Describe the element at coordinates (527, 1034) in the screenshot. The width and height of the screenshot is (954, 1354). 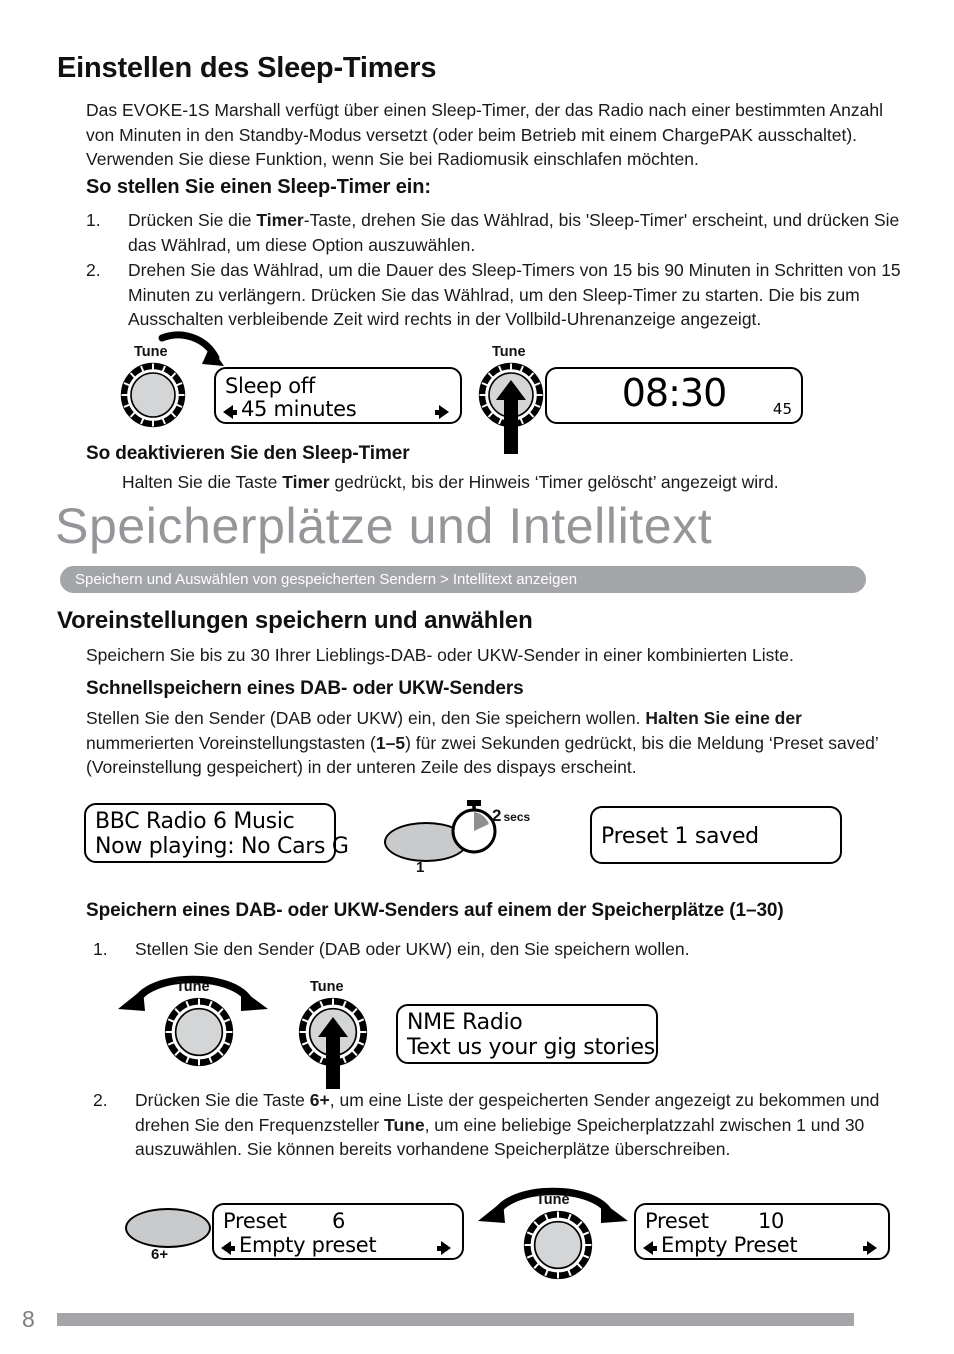
I see `lcd-display-nme: NME Radio Text us your gig stories` at that location.